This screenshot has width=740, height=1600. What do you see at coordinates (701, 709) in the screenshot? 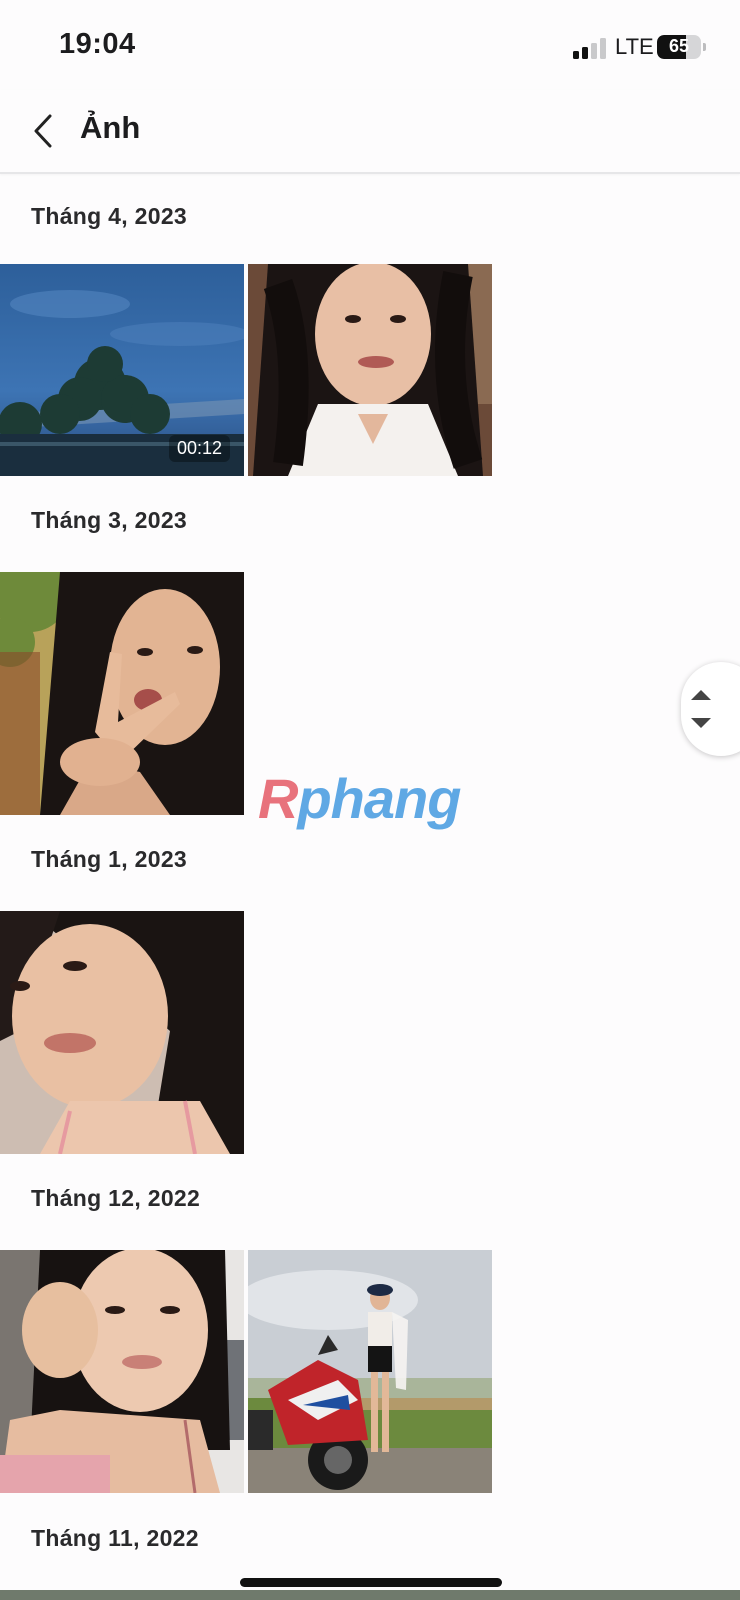
I see `scroll-up-down-icon` at bounding box center [701, 709].